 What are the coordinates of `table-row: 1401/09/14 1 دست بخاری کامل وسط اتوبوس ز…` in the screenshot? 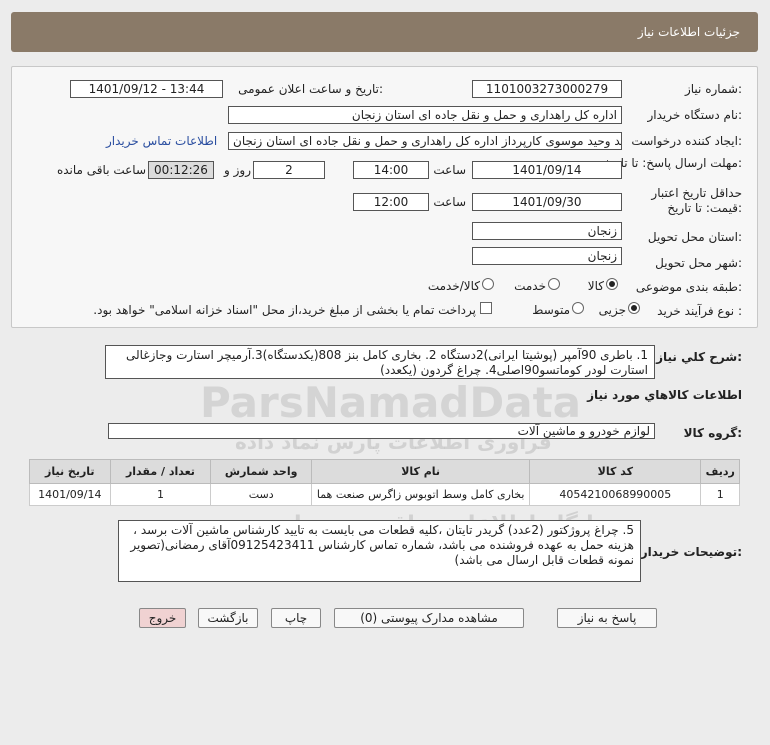 It's located at (384, 494).